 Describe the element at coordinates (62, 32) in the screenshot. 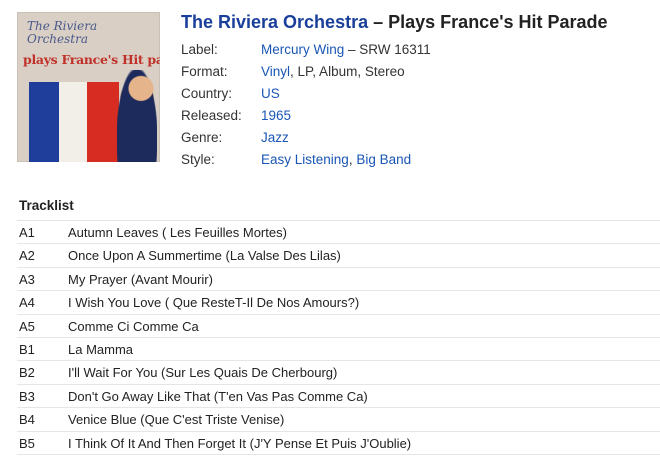

I see `cover-artist-text: The Riviera Orchestra` at that location.